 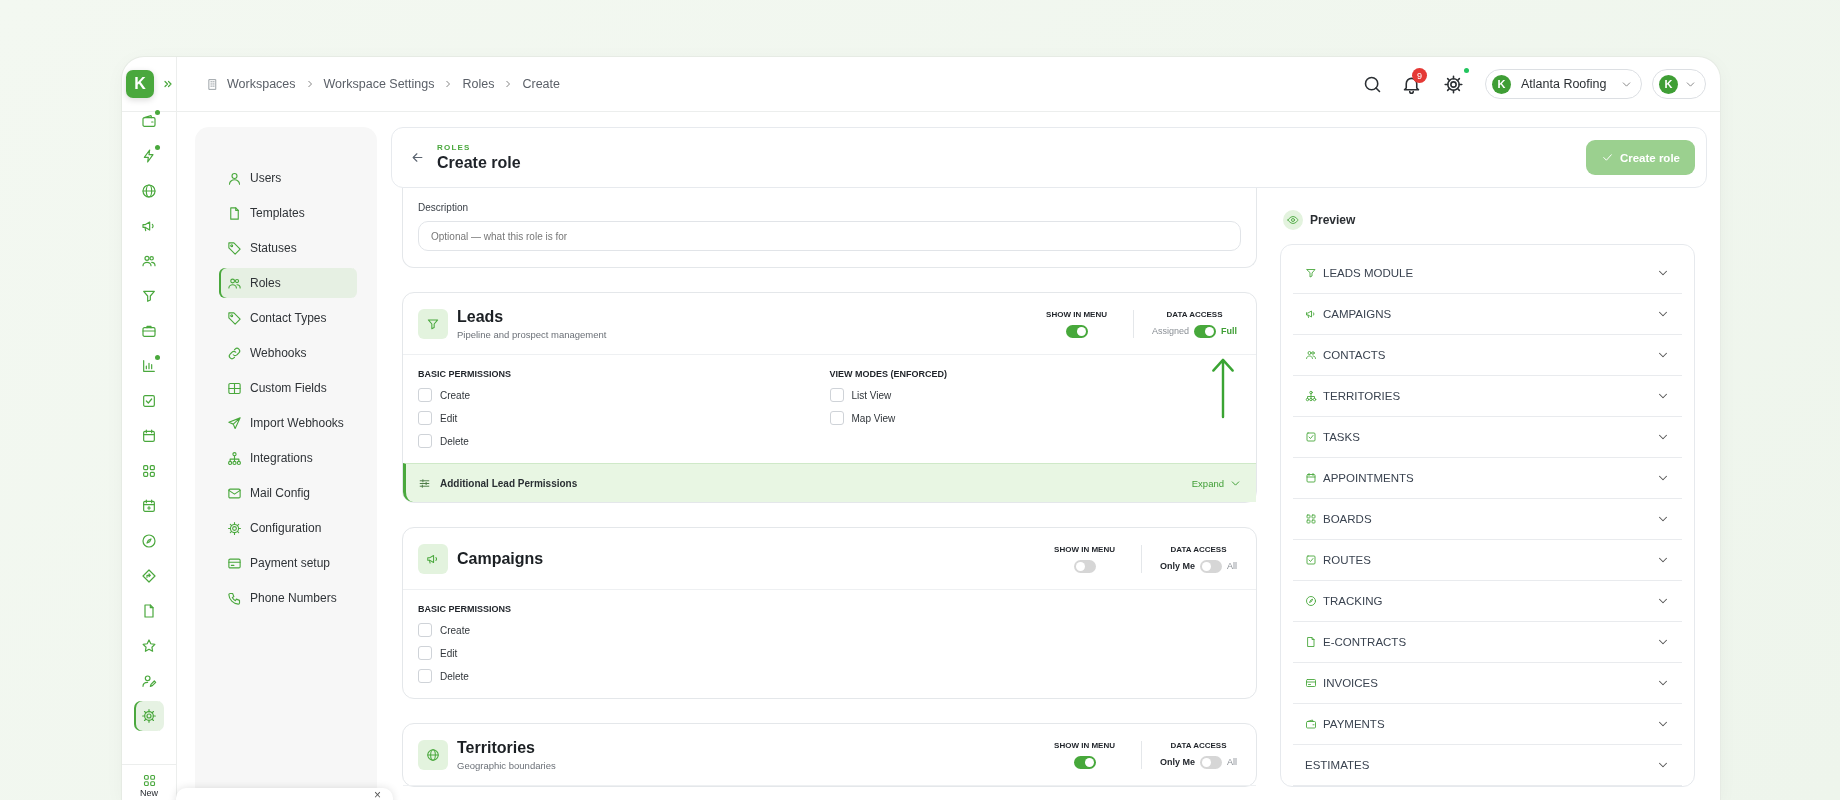 What do you see at coordinates (1487, 724) in the screenshot?
I see `preview-menu-item: PAYMENTS` at bounding box center [1487, 724].